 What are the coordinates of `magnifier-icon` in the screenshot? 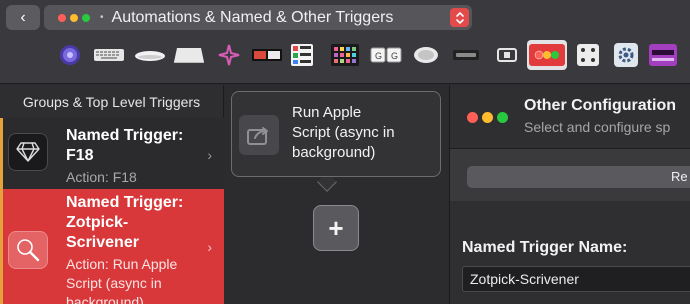 It's located at (28, 250).